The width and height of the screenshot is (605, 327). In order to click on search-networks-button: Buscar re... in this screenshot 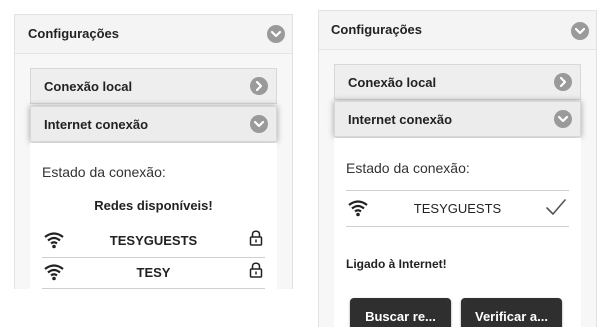, I will do `click(400, 312)`.